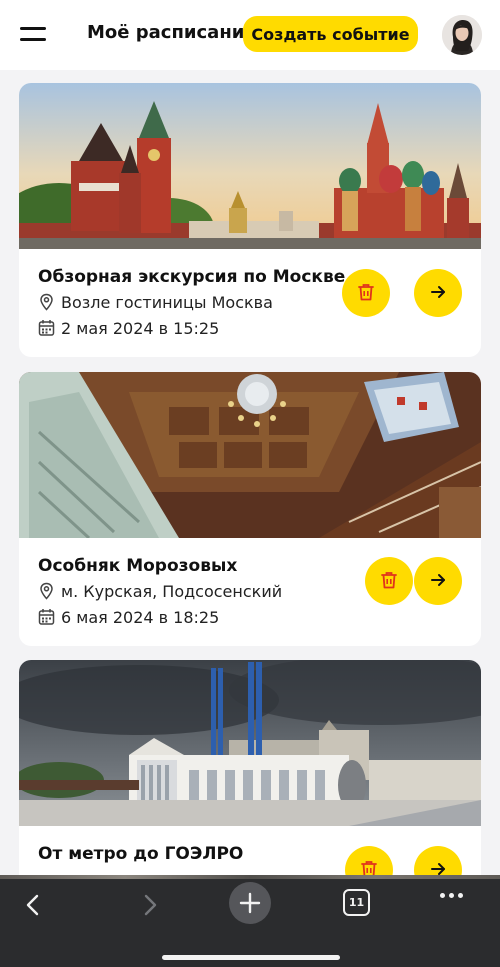 The height and width of the screenshot is (967, 500). Describe the element at coordinates (167, 302) in the screenshot. I see `event-location-text: Возле гостиницы Москва` at that location.